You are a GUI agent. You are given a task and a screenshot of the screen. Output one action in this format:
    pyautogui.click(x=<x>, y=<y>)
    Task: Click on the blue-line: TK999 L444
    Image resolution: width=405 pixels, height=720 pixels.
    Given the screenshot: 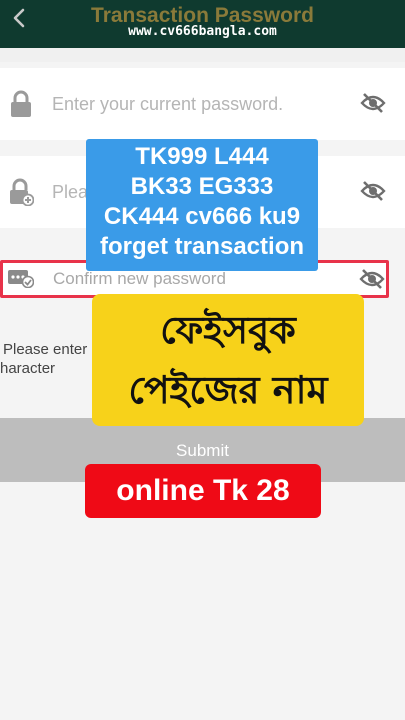 What is the action you would take?
    pyautogui.click(x=202, y=156)
    